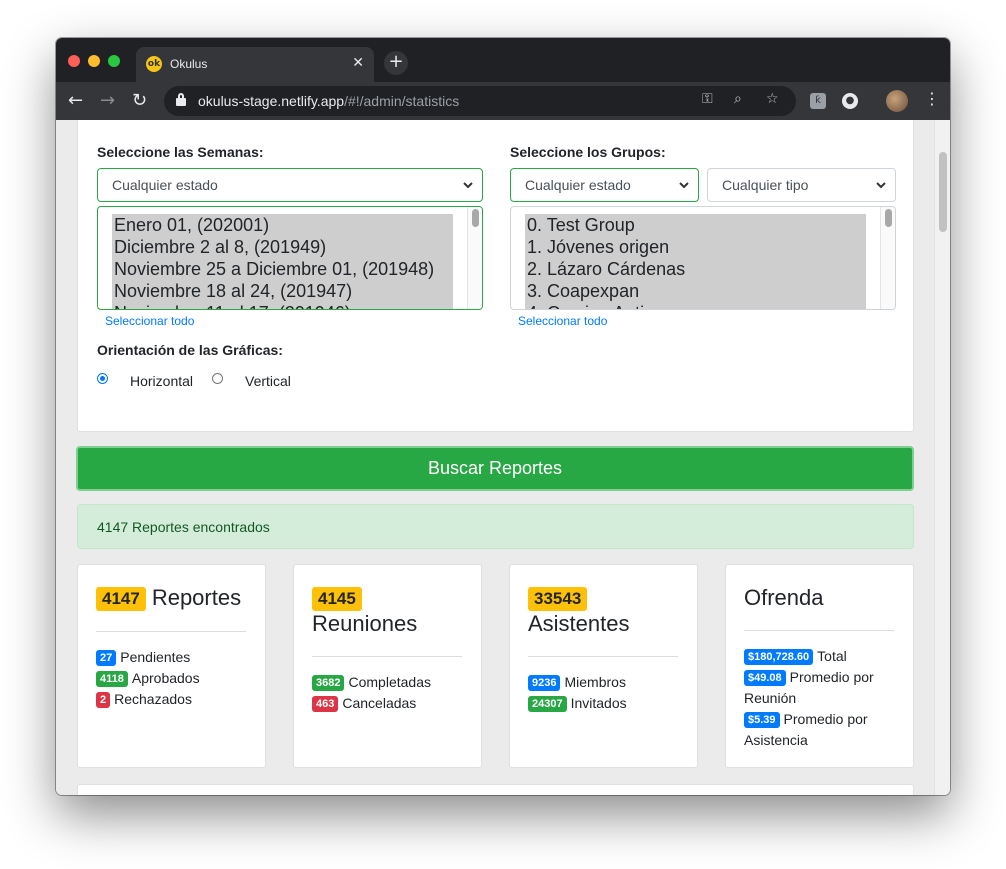 The image size is (1006, 869). I want to click on offering-per-meeting-line: $49.08 Promedio por, so click(809, 677).